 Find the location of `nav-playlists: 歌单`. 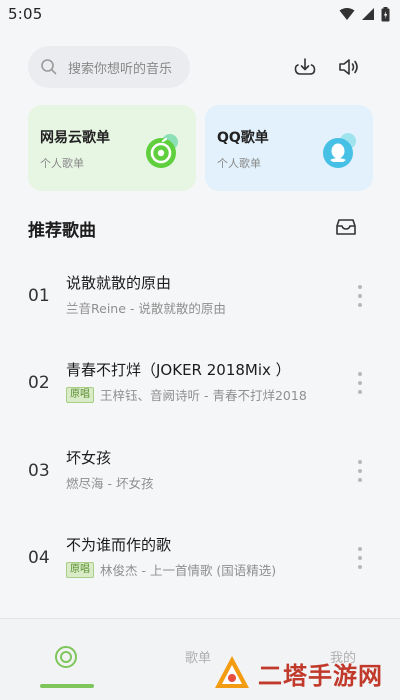

nav-playlists: 歌单 is located at coordinates (198, 656).